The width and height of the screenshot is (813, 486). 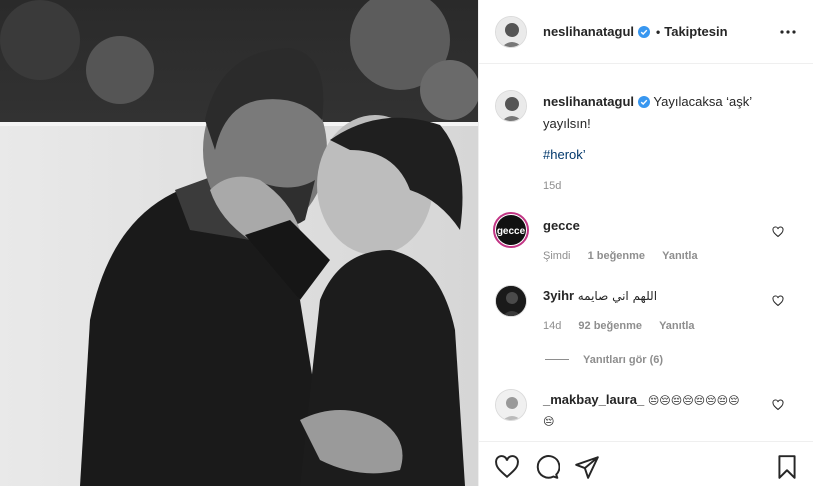 I want to click on view-replies-line, so click(x=557, y=360).